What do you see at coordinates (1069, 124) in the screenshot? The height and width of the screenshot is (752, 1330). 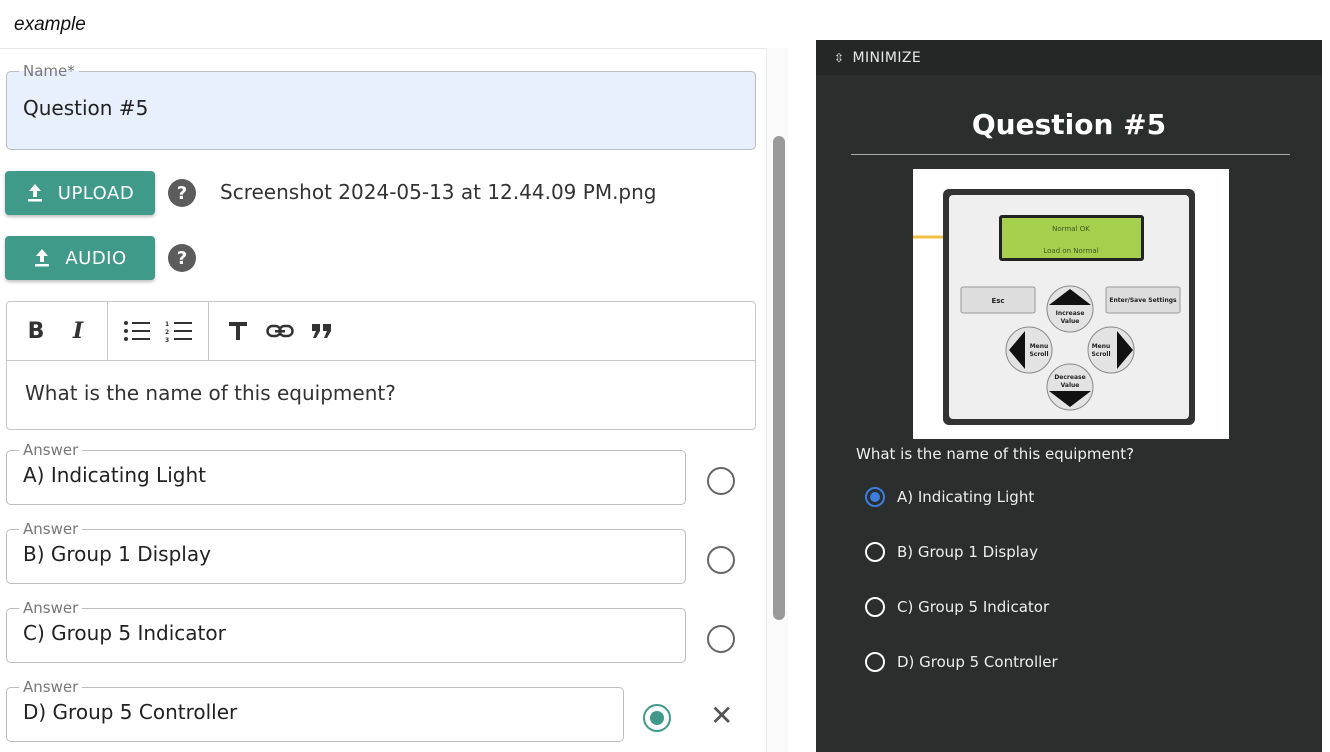 I see `preview-title: Question #5` at bounding box center [1069, 124].